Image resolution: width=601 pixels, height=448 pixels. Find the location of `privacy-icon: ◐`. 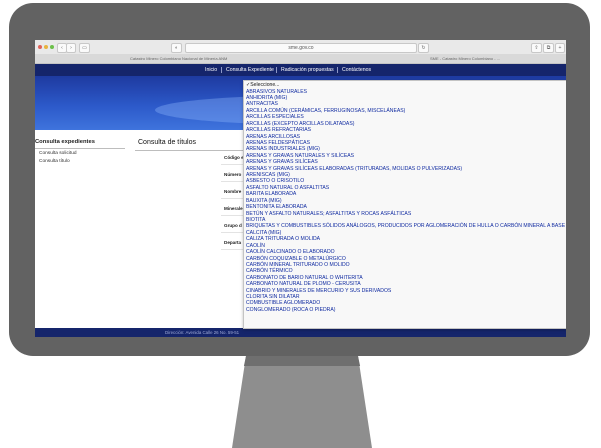

privacy-icon: ◐ is located at coordinates (176, 48).